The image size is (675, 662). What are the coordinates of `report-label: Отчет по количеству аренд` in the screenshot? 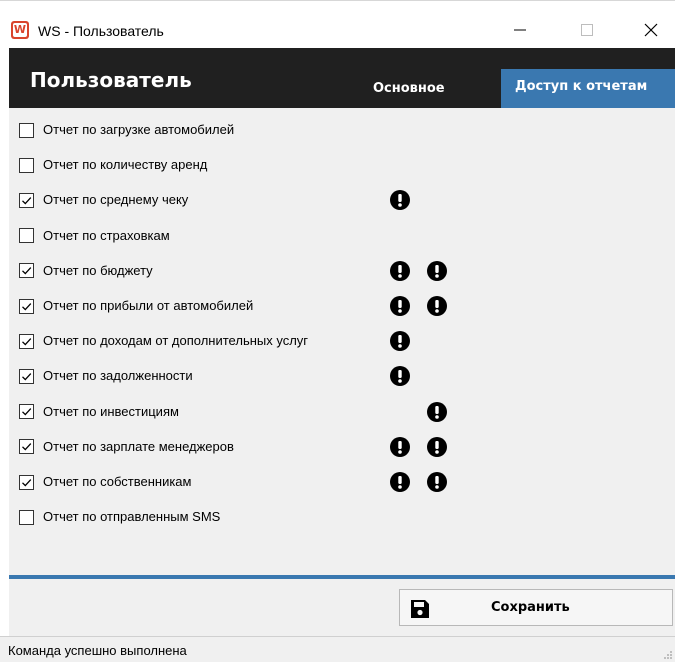 It's located at (125, 165).